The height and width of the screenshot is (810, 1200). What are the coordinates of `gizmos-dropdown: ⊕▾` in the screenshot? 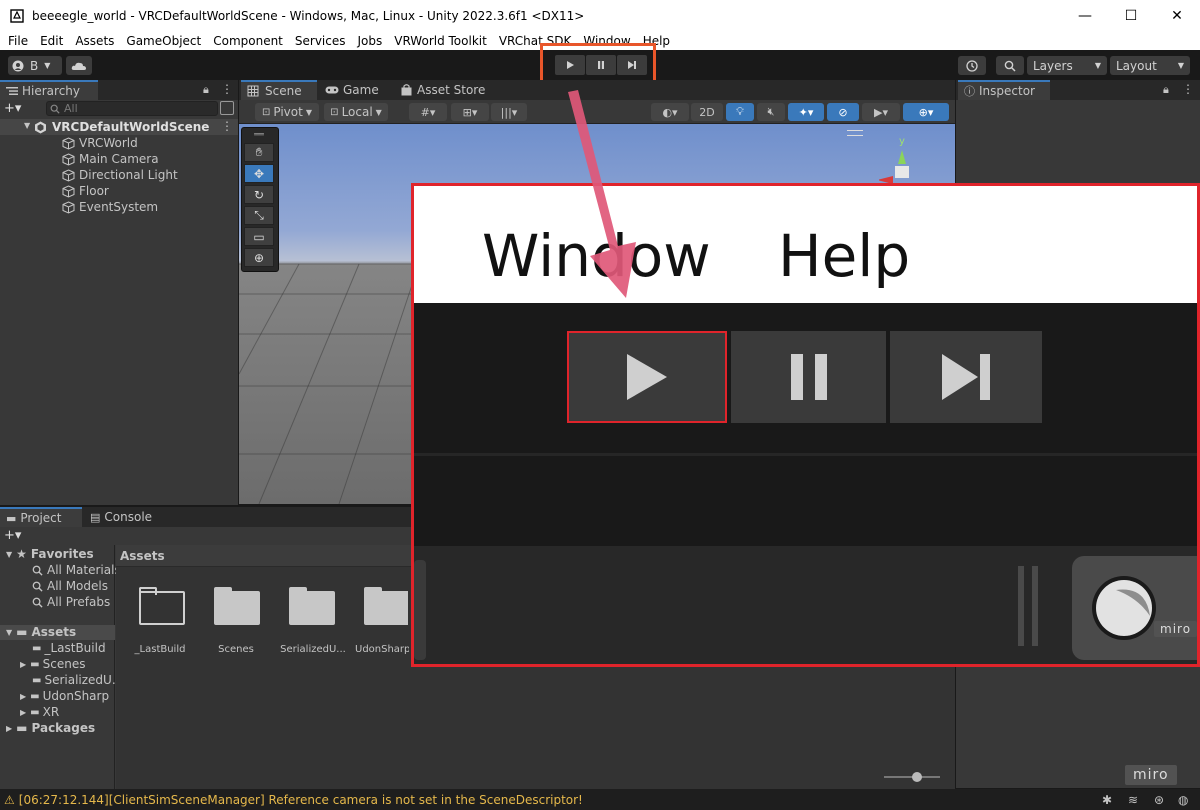 It's located at (926, 112).